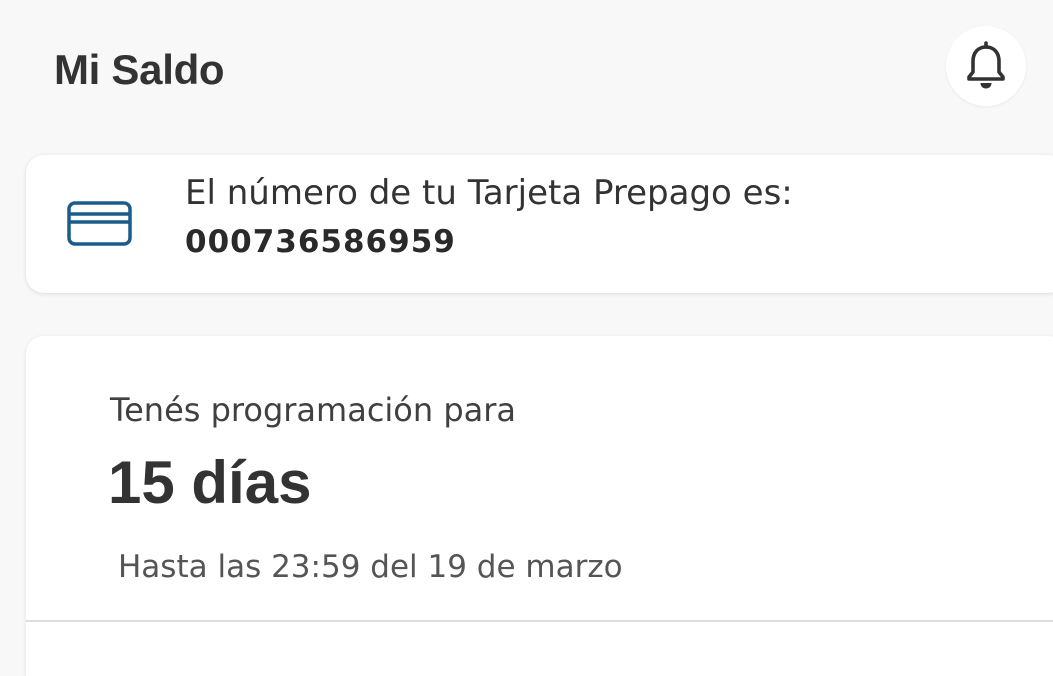  I want to click on credit-card-icon, so click(100, 224).